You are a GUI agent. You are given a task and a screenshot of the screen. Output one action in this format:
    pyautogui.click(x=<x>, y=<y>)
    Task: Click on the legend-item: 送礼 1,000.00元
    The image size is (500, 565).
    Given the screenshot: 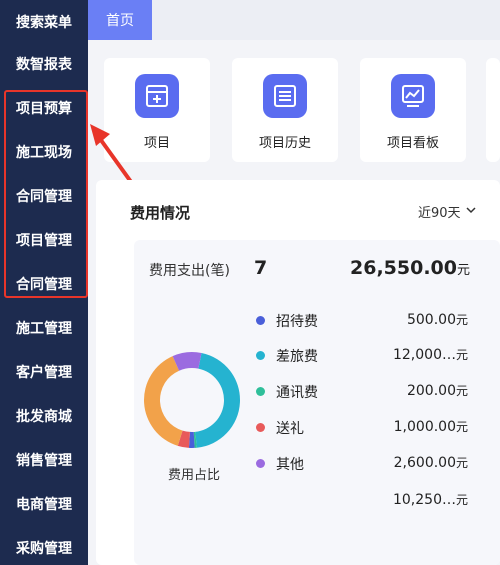 What is the action you would take?
    pyautogui.click(x=372, y=428)
    